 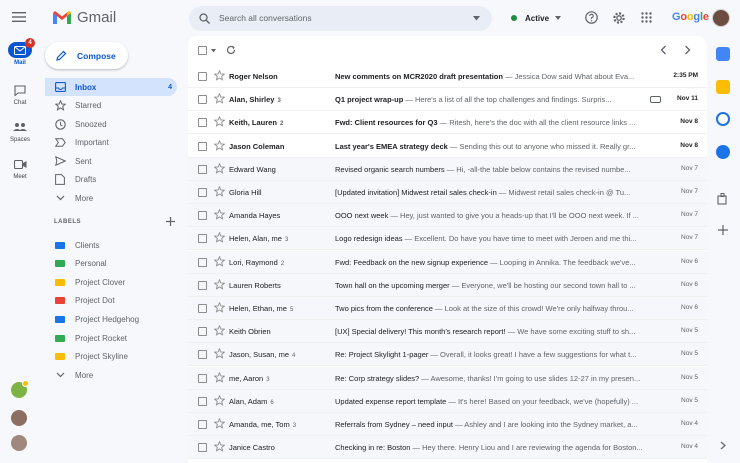 What do you see at coordinates (111, 357) in the screenshot?
I see `label-item: Project Skyline` at bounding box center [111, 357].